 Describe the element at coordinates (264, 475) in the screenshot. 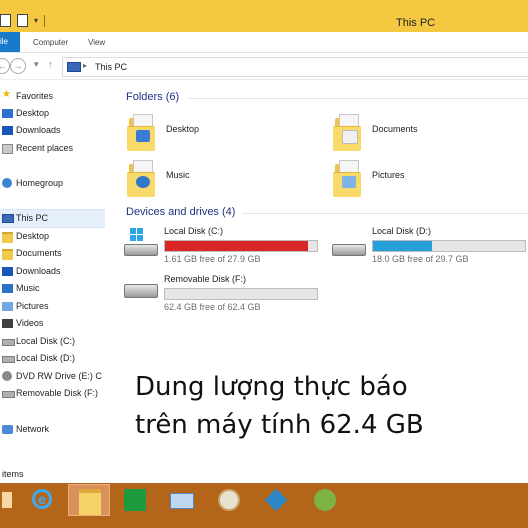

I see `status-bar: items` at that location.